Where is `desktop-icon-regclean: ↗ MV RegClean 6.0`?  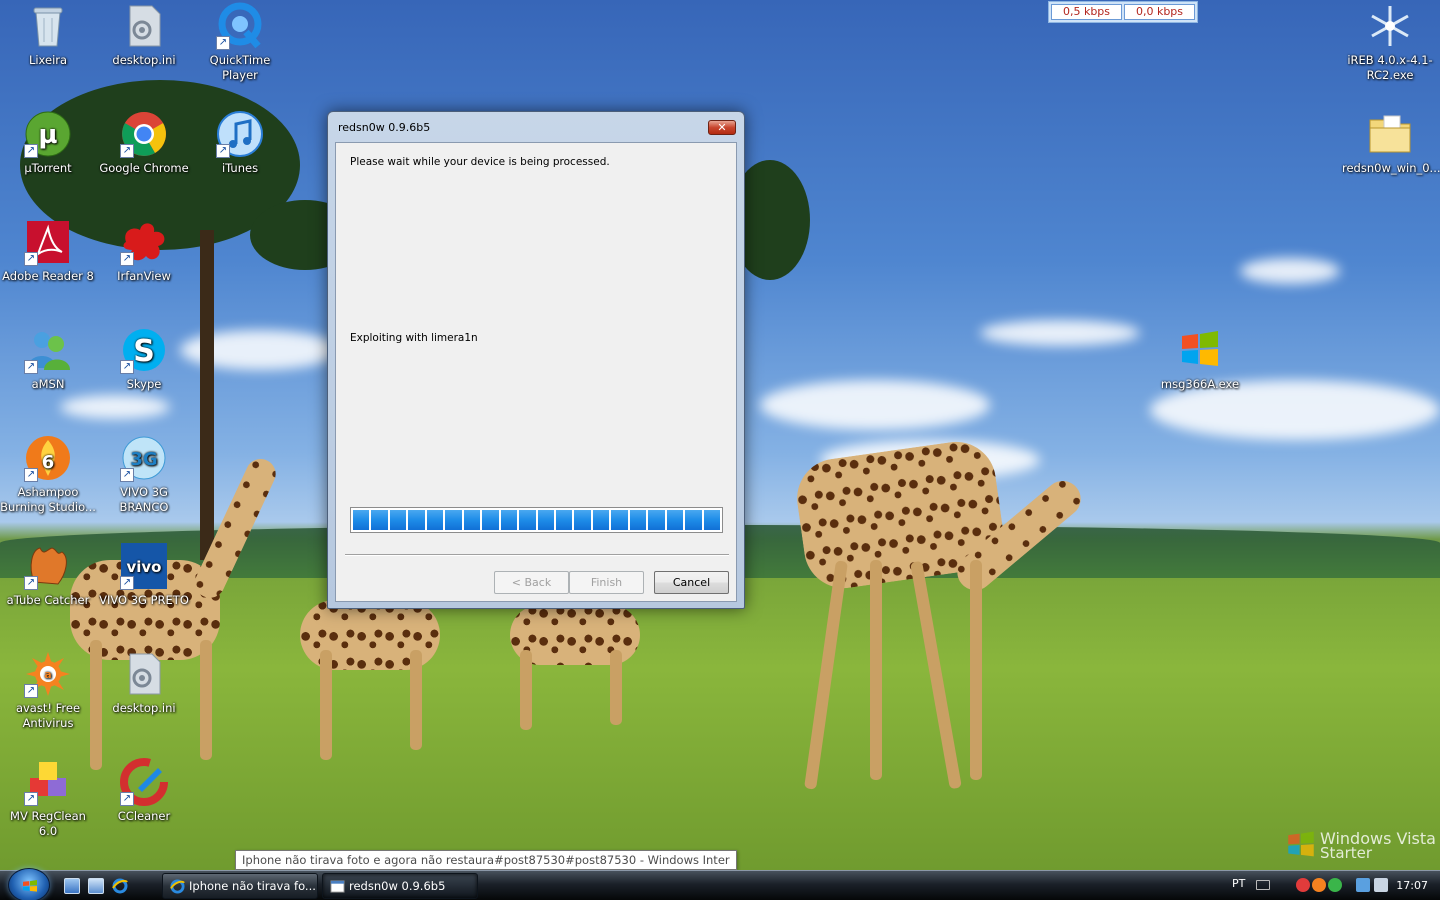
desktop-icon-regclean: ↗ MV RegClean 6.0 is located at coordinates (48, 798).